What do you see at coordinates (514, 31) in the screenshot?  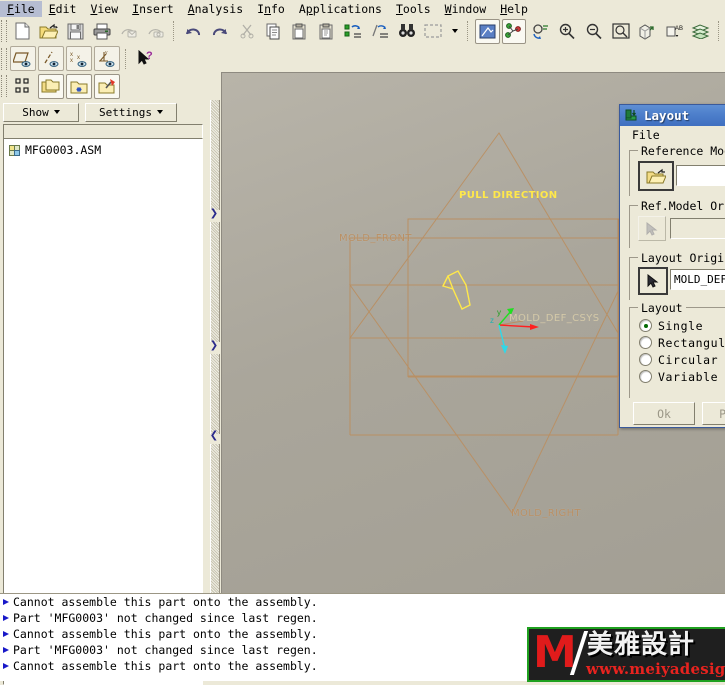 I see `spin-center-icon` at bounding box center [514, 31].